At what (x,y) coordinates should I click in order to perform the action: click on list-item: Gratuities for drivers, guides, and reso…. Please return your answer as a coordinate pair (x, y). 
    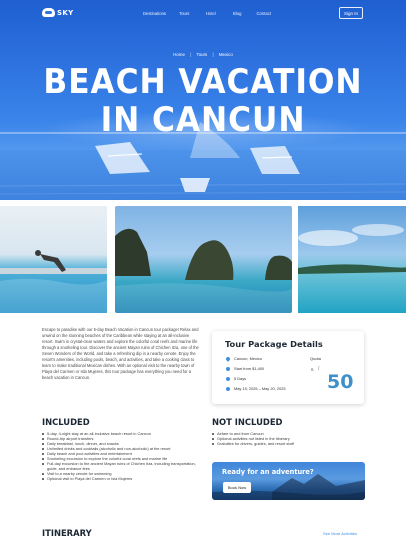
    Looking at the image, I should click on (289, 443).